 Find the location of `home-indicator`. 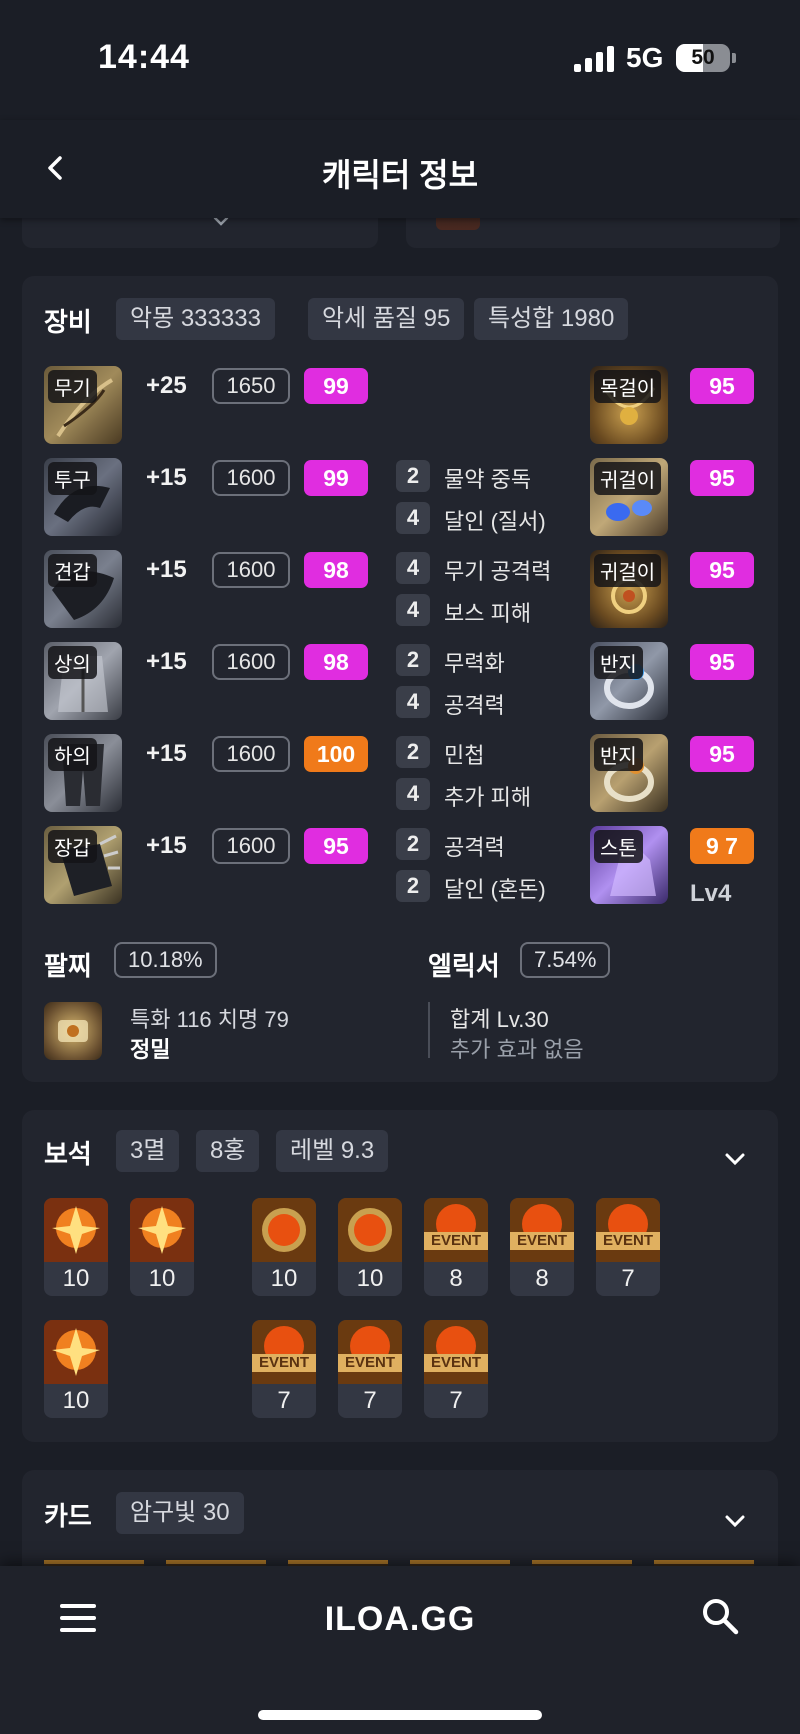

home-indicator is located at coordinates (400, 1715).